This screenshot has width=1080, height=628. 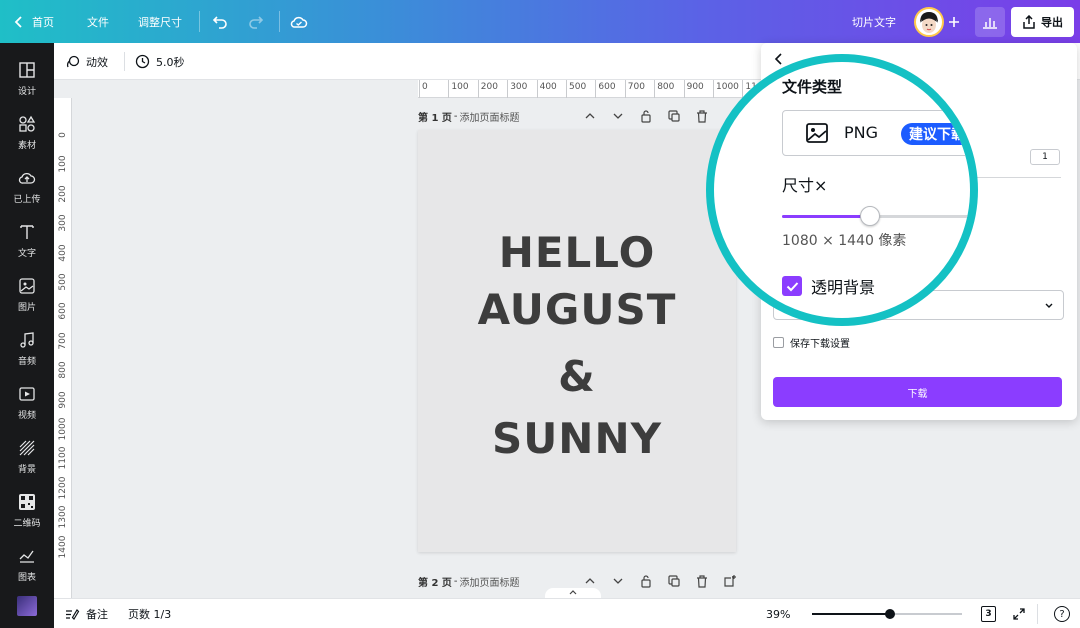 I want to click on help-icon: ?, so click(x=1062, y=614).